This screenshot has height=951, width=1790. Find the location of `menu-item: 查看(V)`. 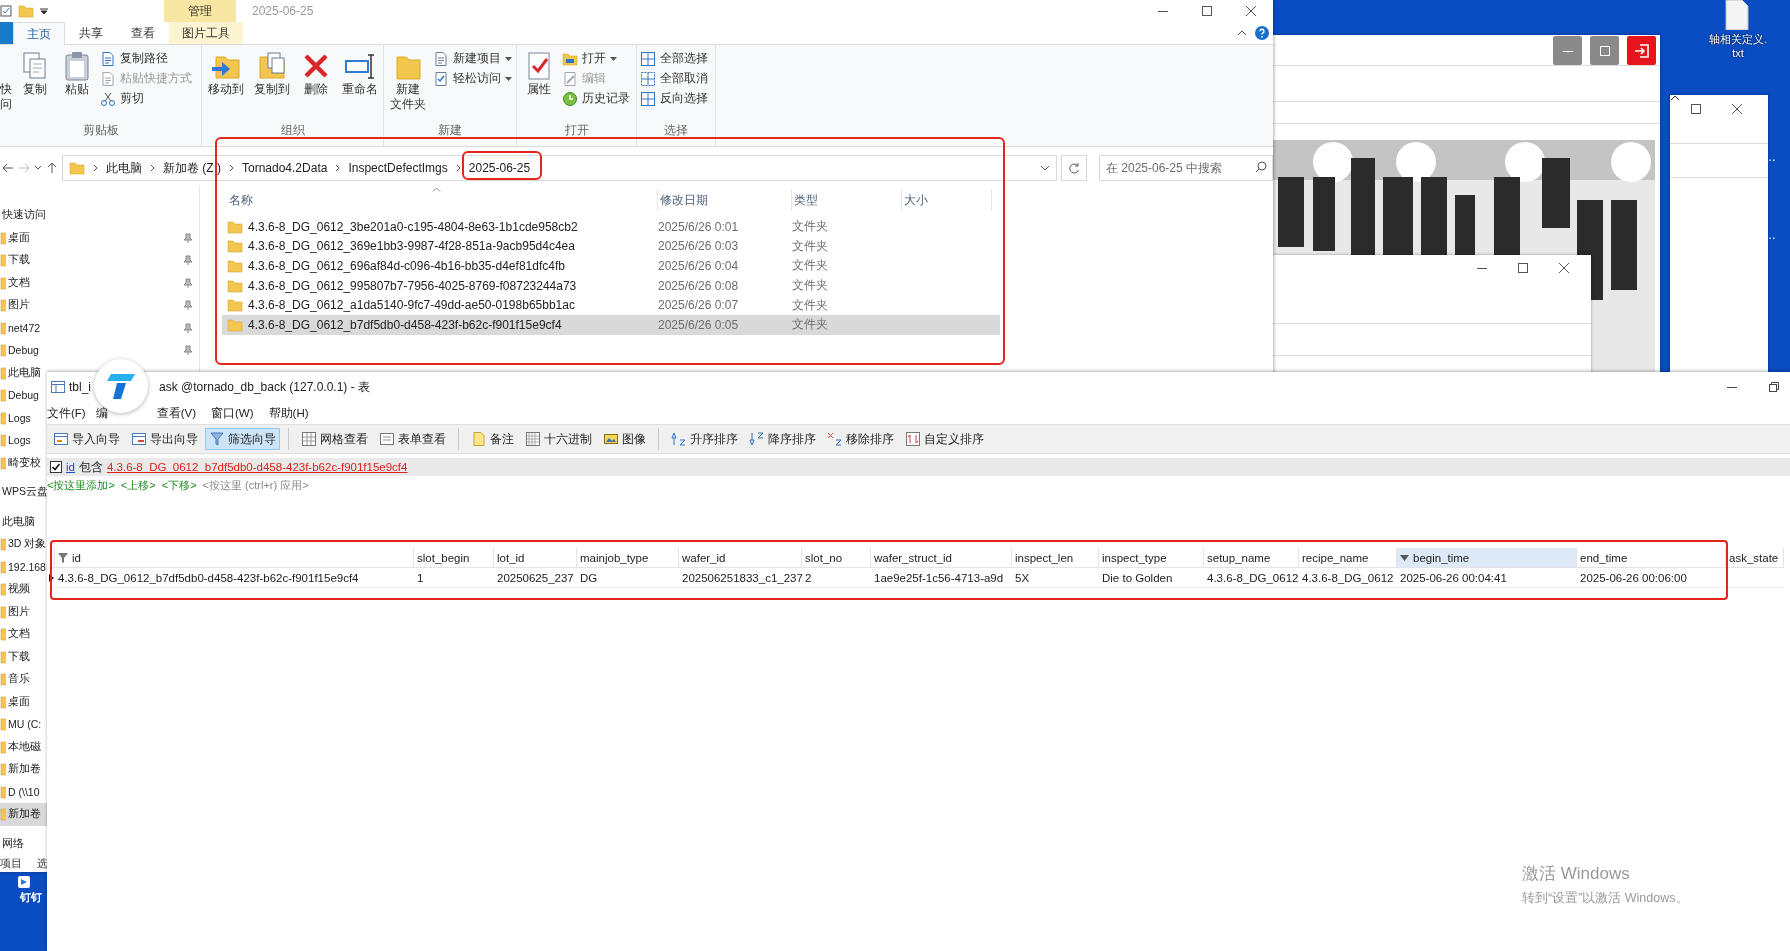

menu-item: 查看(V) is located at coordinates (176, 413).